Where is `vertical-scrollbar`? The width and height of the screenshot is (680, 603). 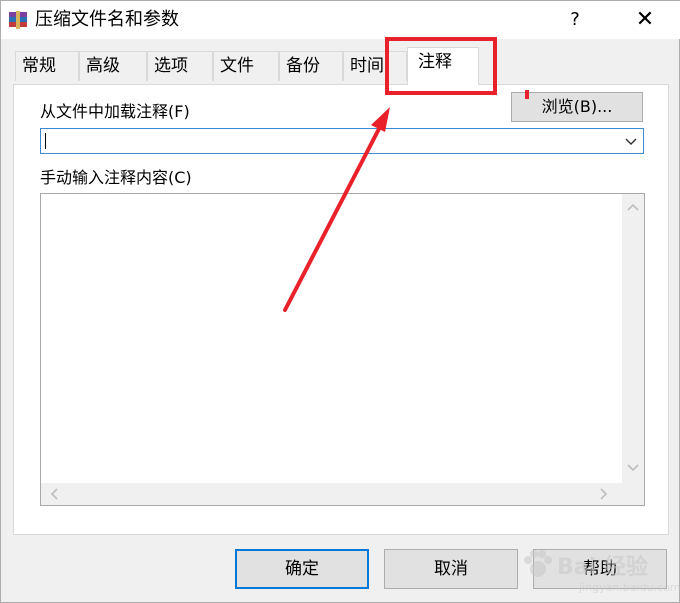 vertical-scrollbar is located at coordinates (633, 338).